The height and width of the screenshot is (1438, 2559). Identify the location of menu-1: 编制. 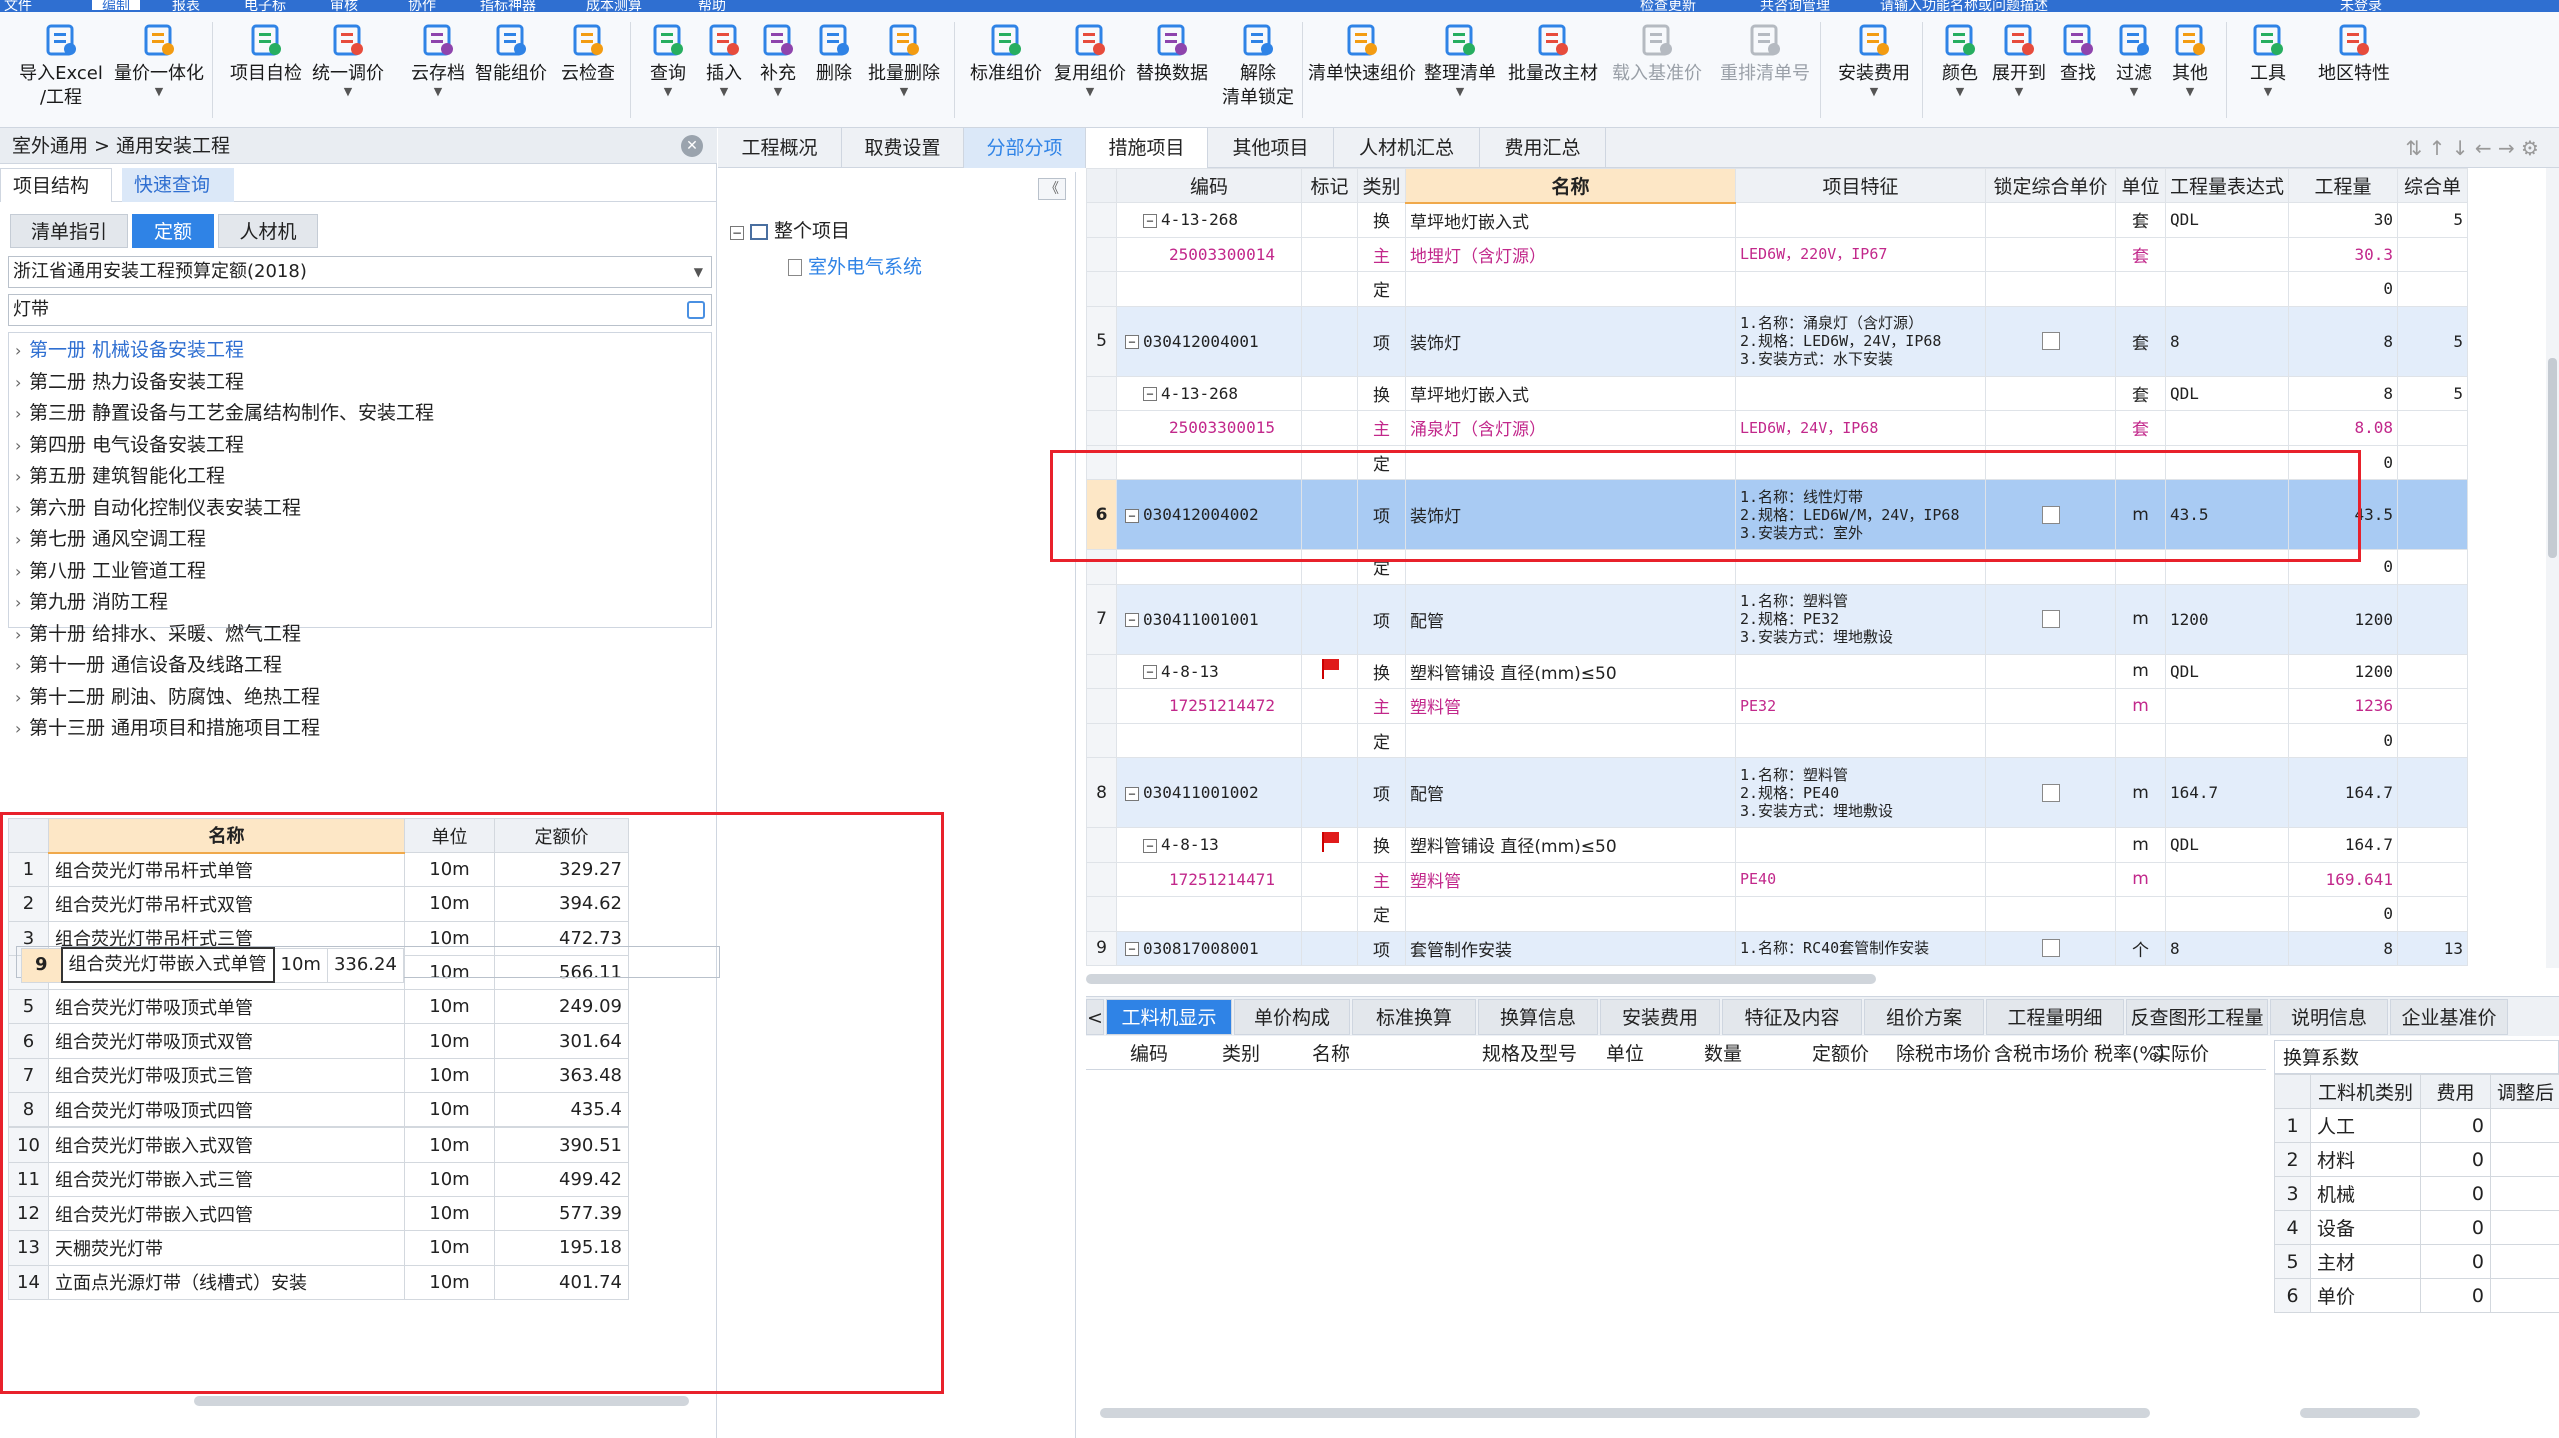
(116, 6).